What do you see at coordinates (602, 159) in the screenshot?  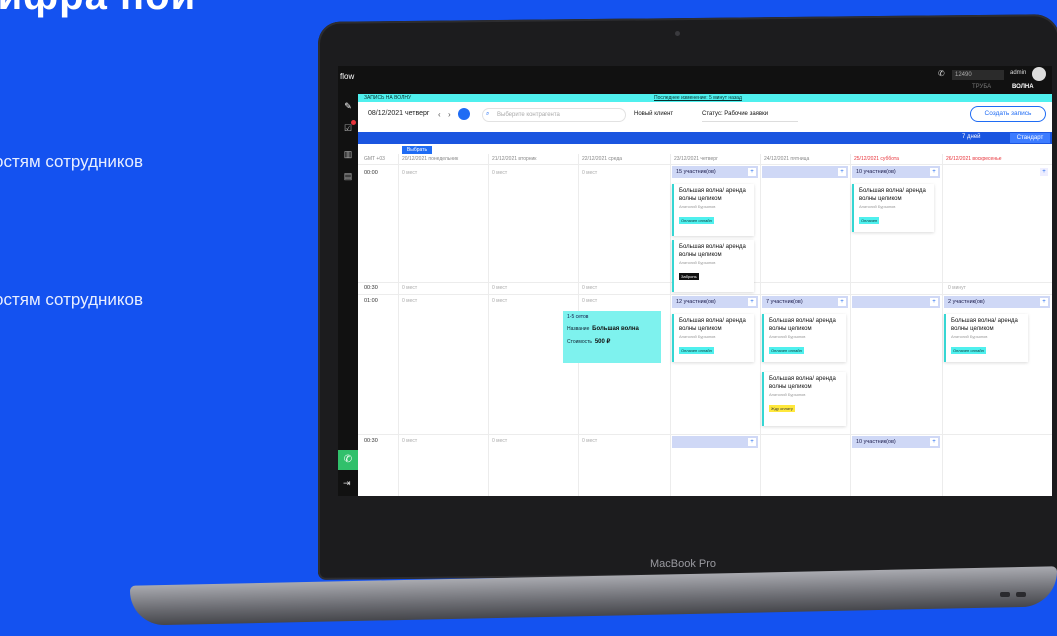 I see `day-header: 22/12/2021 среда` at bounding box center [602, 159].